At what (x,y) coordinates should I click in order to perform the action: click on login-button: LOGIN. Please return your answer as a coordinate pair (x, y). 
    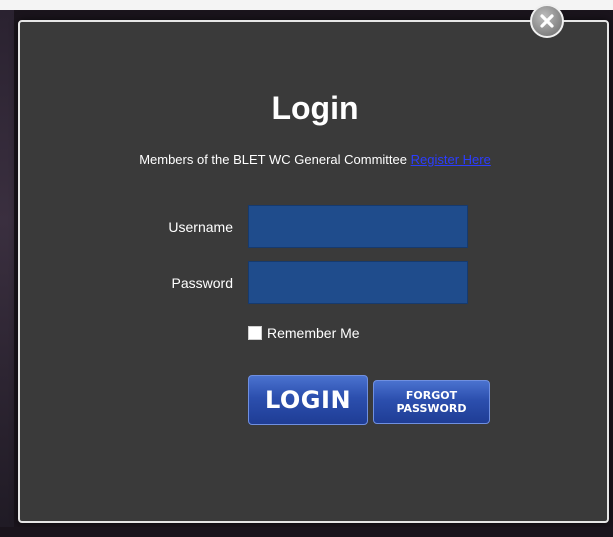
    Looking at the image, I should click on (308, 400).